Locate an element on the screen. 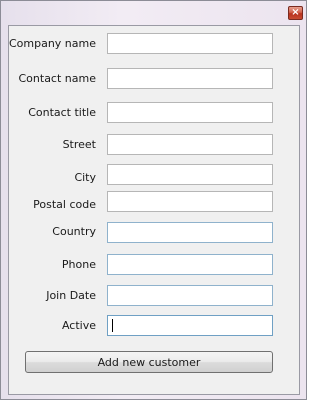 The height and width of the screenshot is (402, 320). country-field is located at coordinates (190, 232).